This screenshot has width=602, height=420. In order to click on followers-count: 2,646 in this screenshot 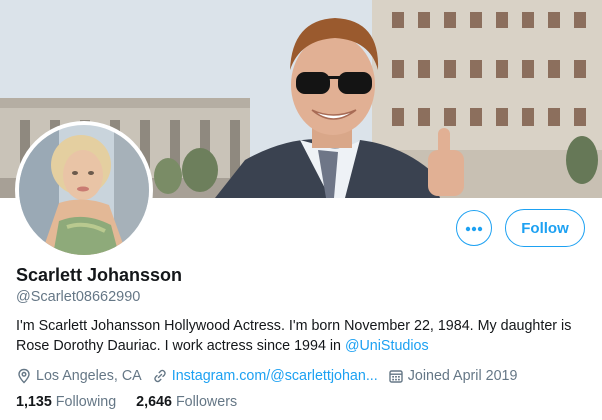, I will do `click(154, 402)`.